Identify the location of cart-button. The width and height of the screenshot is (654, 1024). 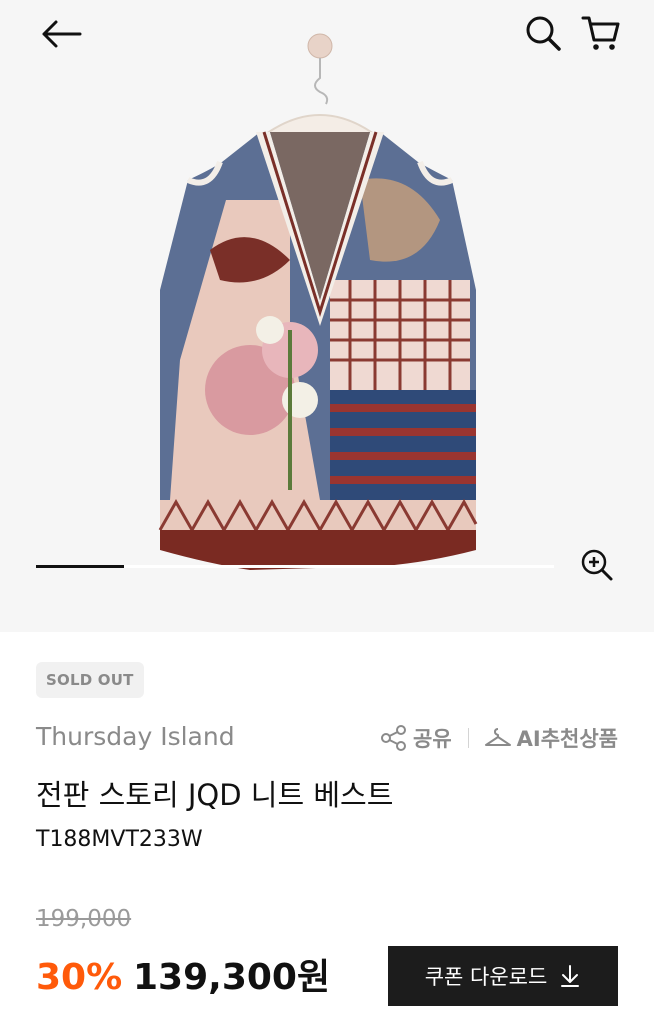
(601, 33).